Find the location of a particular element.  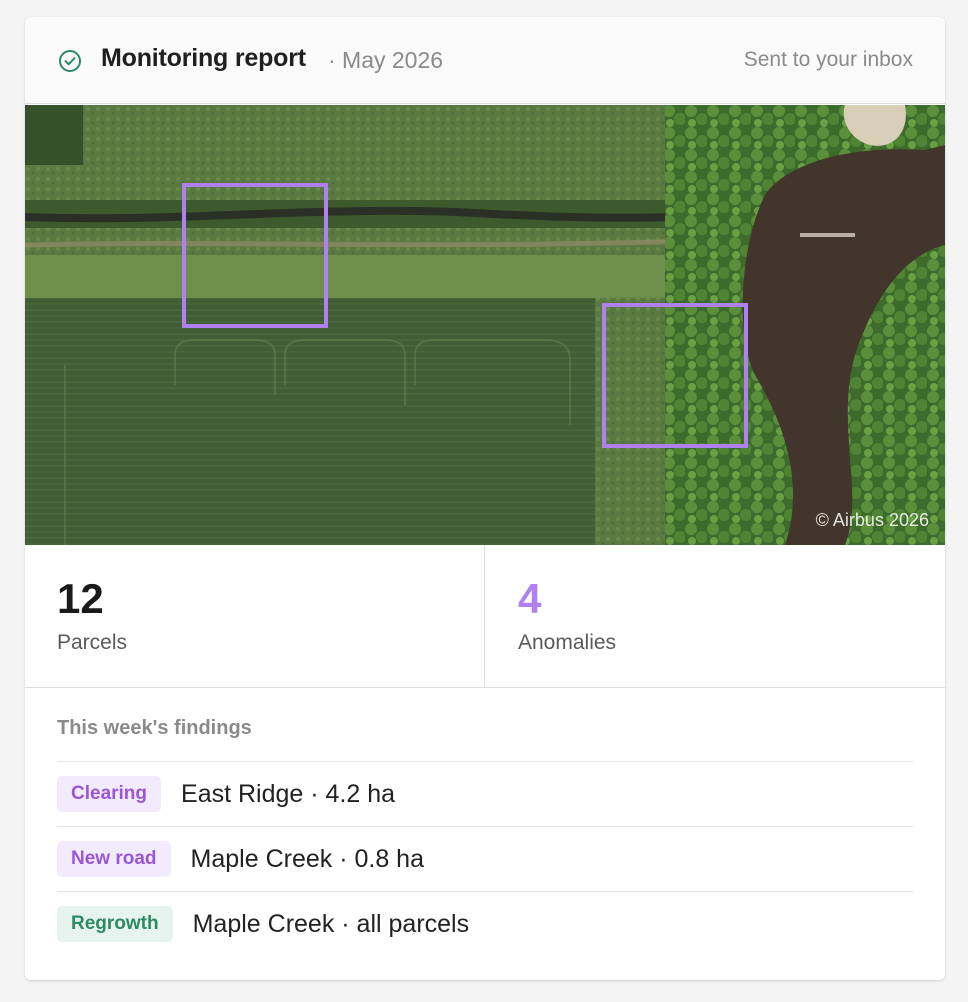

check-circle-icon is located at coordinates (70, 61).